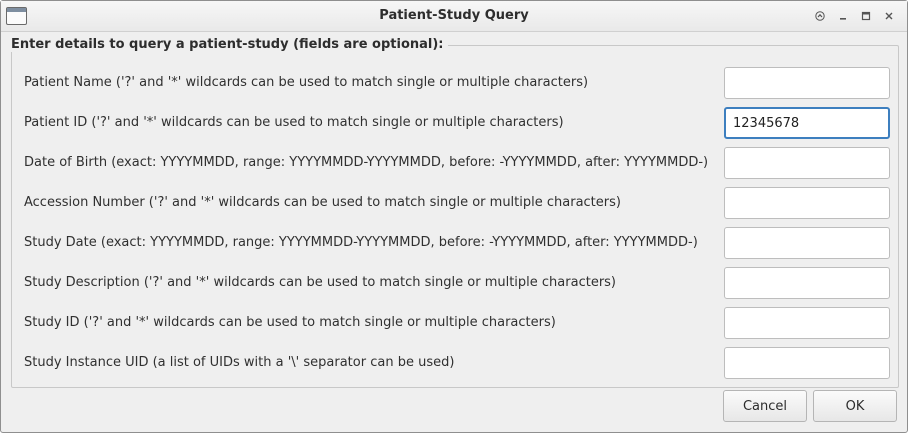  What do you see at coordinates (889, 15) in the screenshot?
I see `close-icon` at bounding box center [889, 15].